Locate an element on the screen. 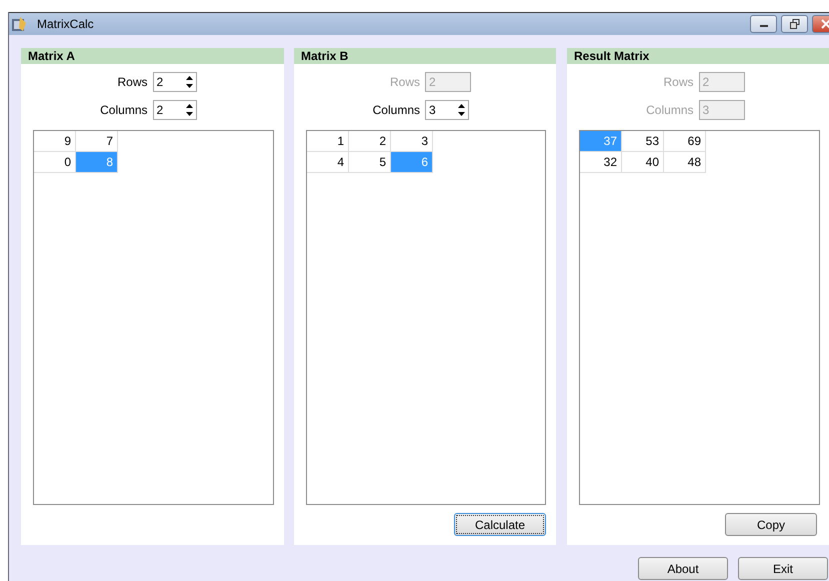  action-button: Calculate is located at coordinates (500, 524).